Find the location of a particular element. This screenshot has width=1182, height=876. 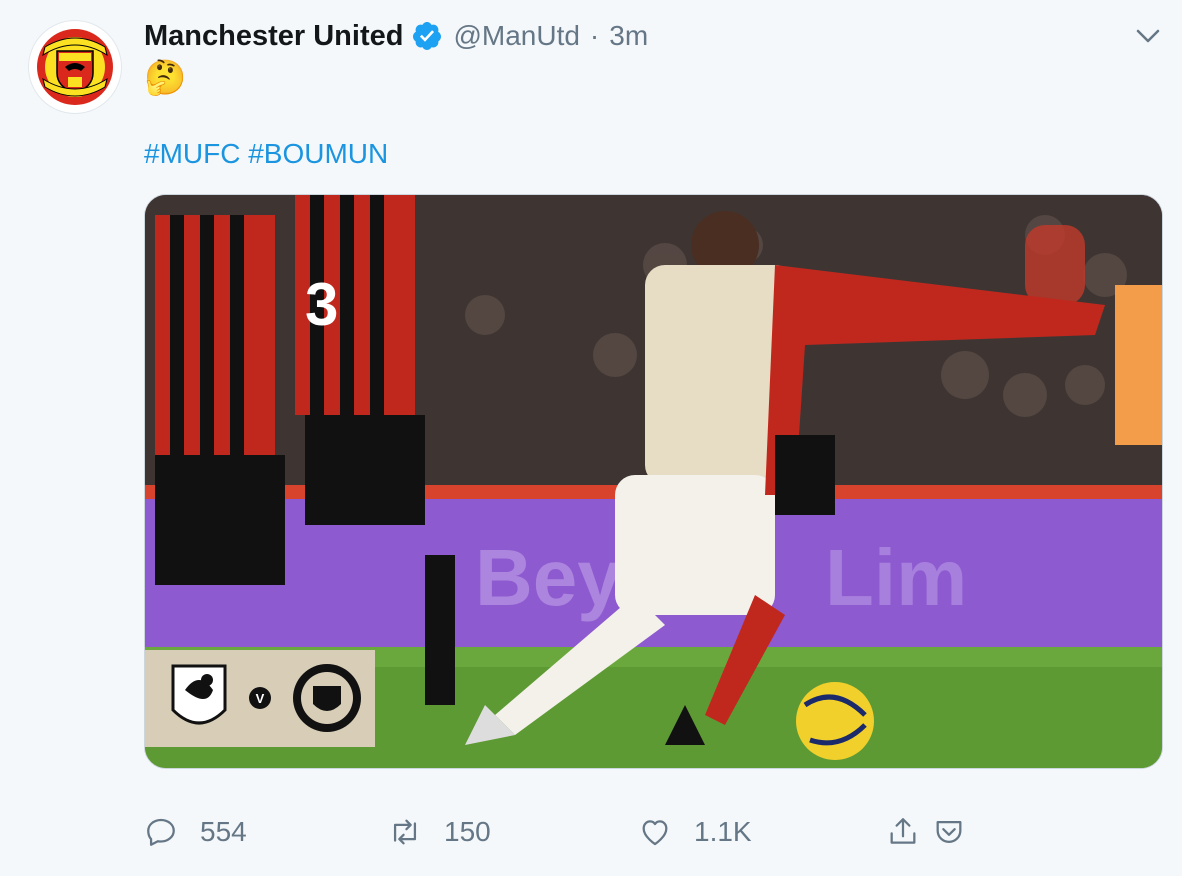

display-name: Manchester United is located at coordinates (273, 36).